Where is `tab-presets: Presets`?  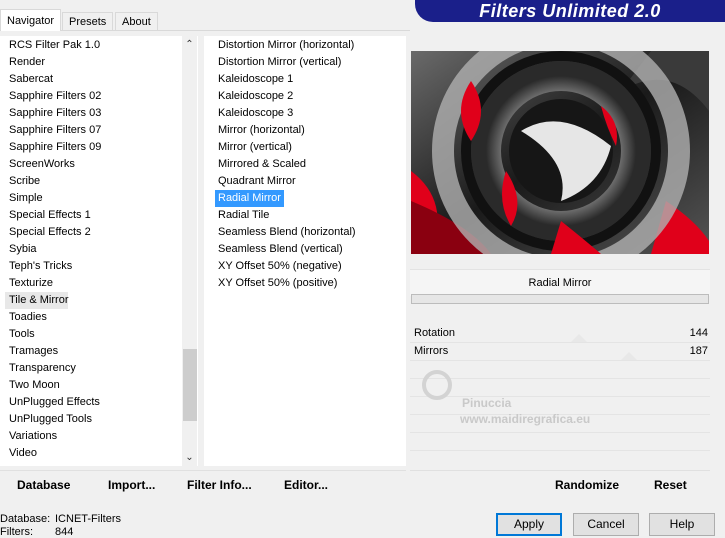
tab-presets: Presets is located at coordinates (87, 21).